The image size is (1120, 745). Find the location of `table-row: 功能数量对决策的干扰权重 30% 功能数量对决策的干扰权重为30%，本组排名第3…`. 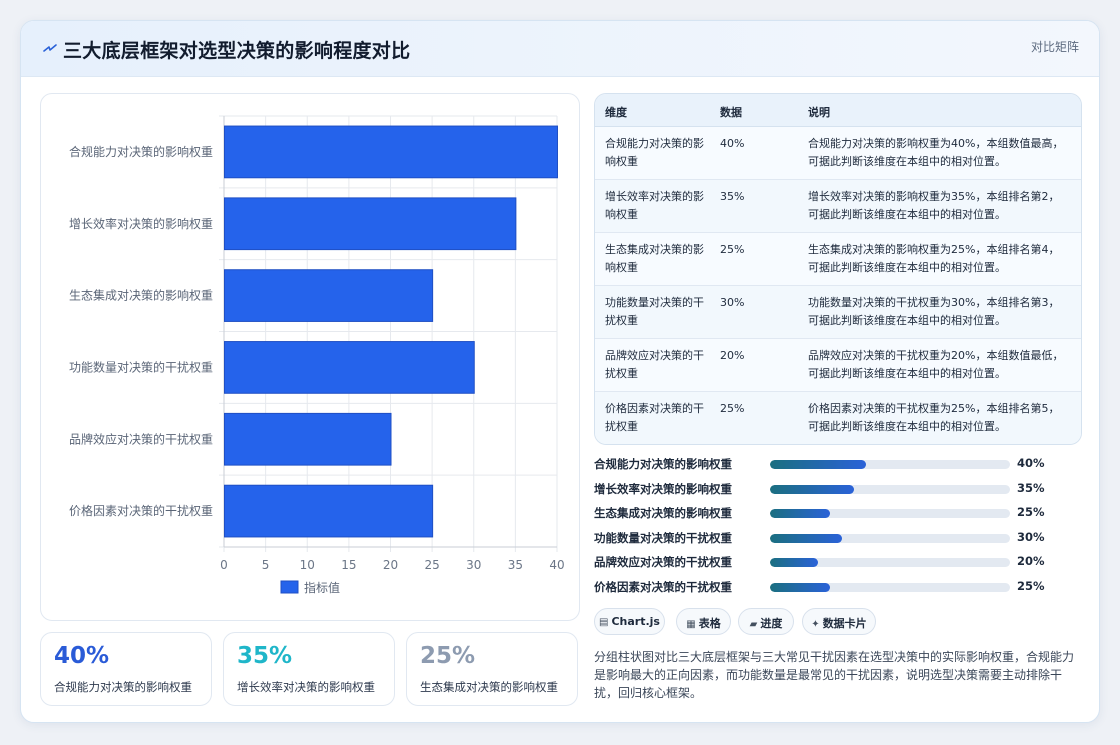

table-row: 功能数量对决策的干扰权重 30% 功能数量对决策的干扰权重为30%，本组排名第3… is located at coordinates (838, 312).